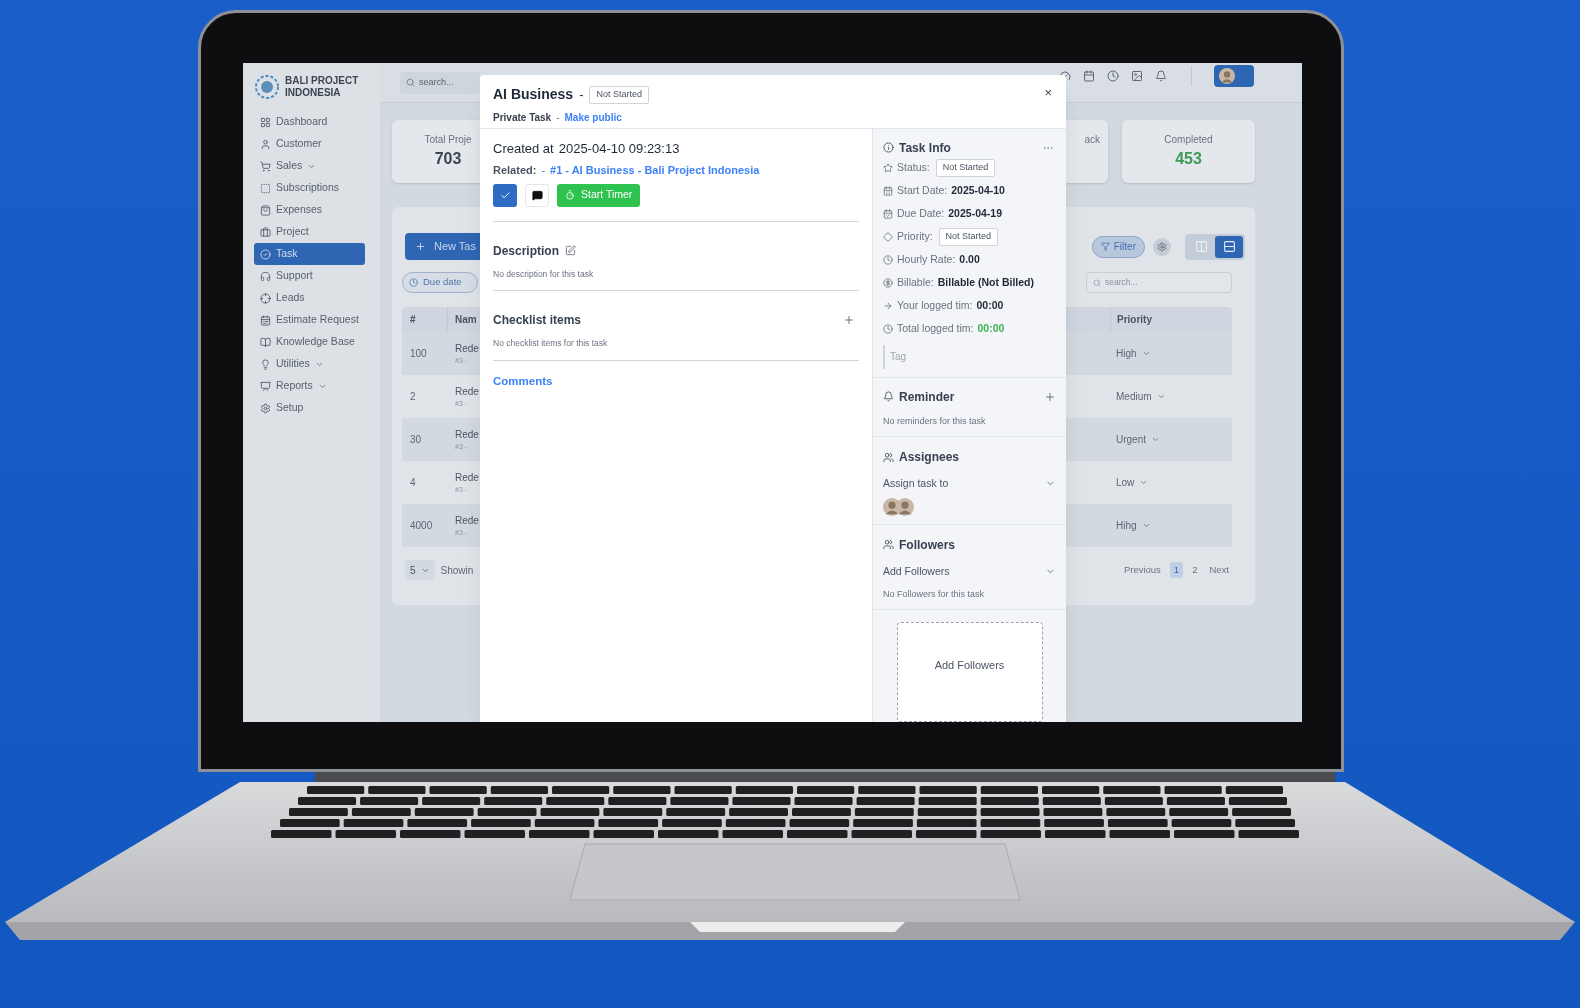  What do you see at coordinates (969, 571) in the screenshot?
I see `followers-select: Add Followers` at bounding box center [969, 571].